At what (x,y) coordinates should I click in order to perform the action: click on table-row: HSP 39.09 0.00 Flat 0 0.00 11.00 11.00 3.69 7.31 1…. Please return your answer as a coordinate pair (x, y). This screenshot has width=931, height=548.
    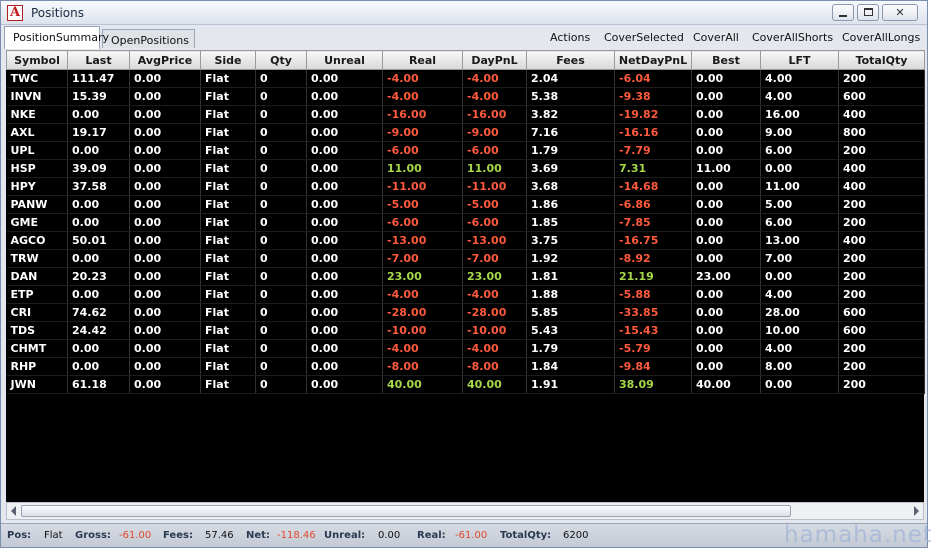
    Looking at the image, I should click on (465, 168).